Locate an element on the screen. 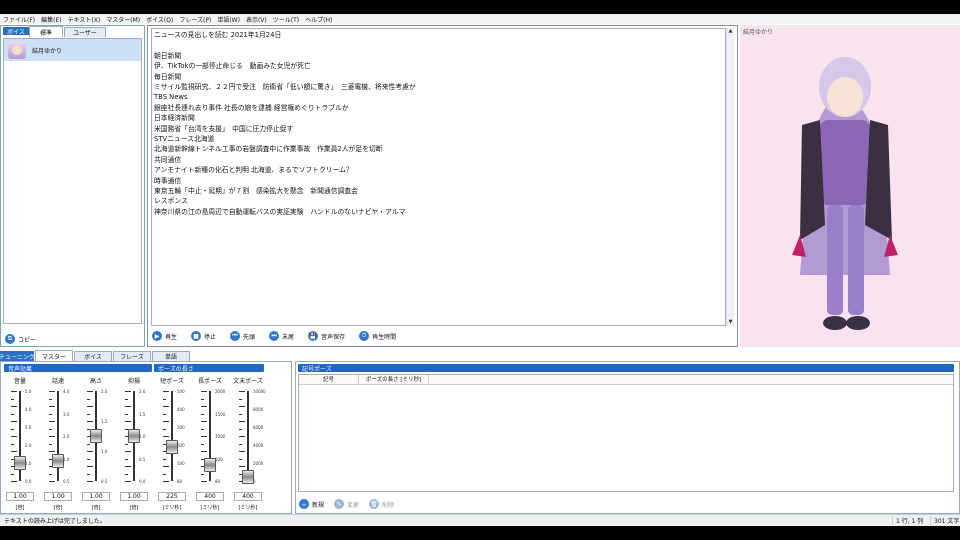  slider-label: 高さ is located at coordinates (95, 381).